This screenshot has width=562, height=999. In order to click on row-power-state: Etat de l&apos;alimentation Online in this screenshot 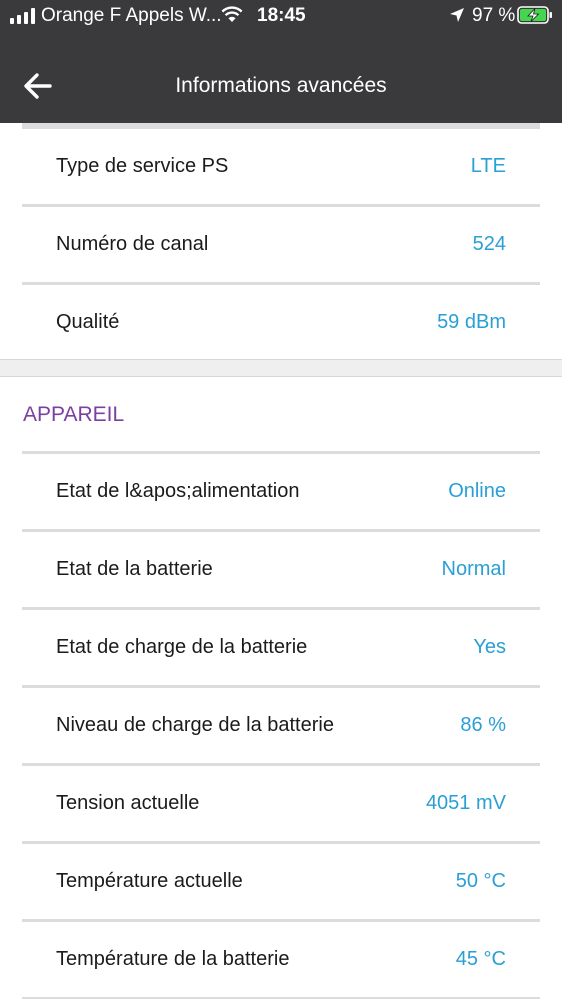, I will do `click(281, 493)`.